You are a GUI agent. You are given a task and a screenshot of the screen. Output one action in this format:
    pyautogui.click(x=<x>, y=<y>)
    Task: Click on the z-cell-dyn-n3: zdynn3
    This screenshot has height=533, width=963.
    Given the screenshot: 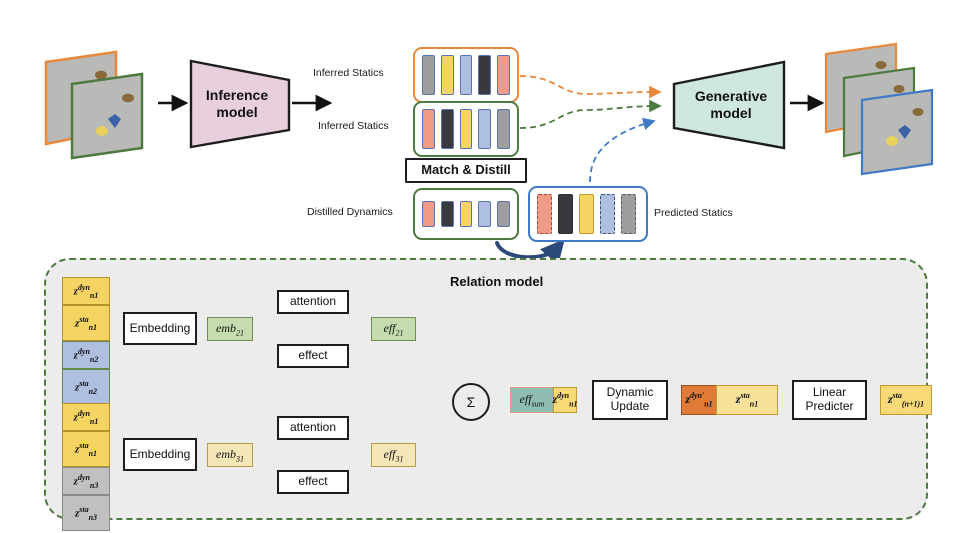 What is the action you would take?
    pyautogui.click(x=86, y=481)
    